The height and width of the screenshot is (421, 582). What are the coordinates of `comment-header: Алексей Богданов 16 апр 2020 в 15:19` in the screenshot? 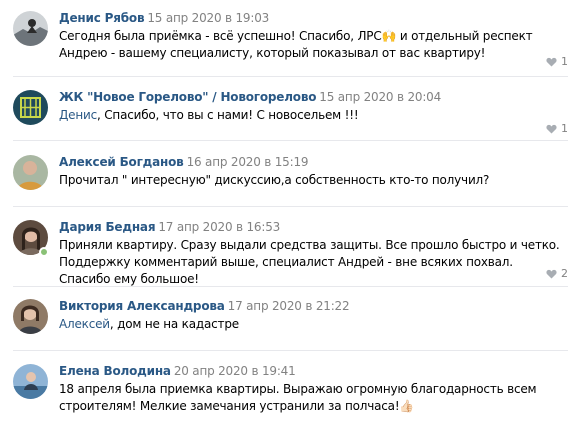 It's located at (184, 162).